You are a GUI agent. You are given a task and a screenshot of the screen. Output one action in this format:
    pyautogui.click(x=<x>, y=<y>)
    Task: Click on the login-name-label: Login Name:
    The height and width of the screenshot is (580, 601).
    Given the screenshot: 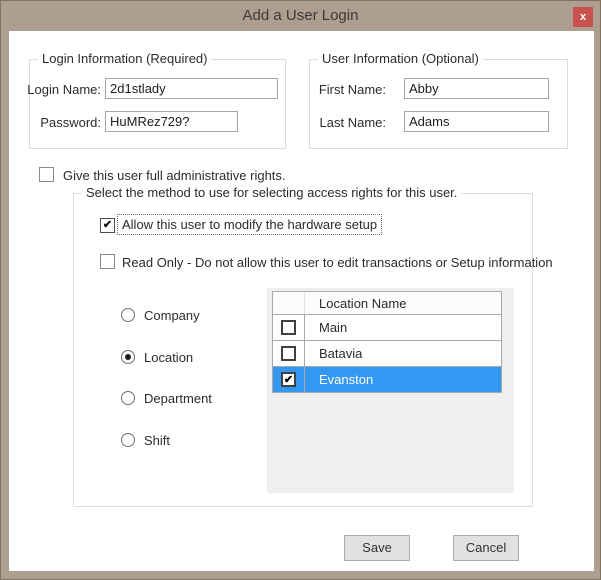 What is the action you would take?
    pyautogui.click(x=64, y=89)
    